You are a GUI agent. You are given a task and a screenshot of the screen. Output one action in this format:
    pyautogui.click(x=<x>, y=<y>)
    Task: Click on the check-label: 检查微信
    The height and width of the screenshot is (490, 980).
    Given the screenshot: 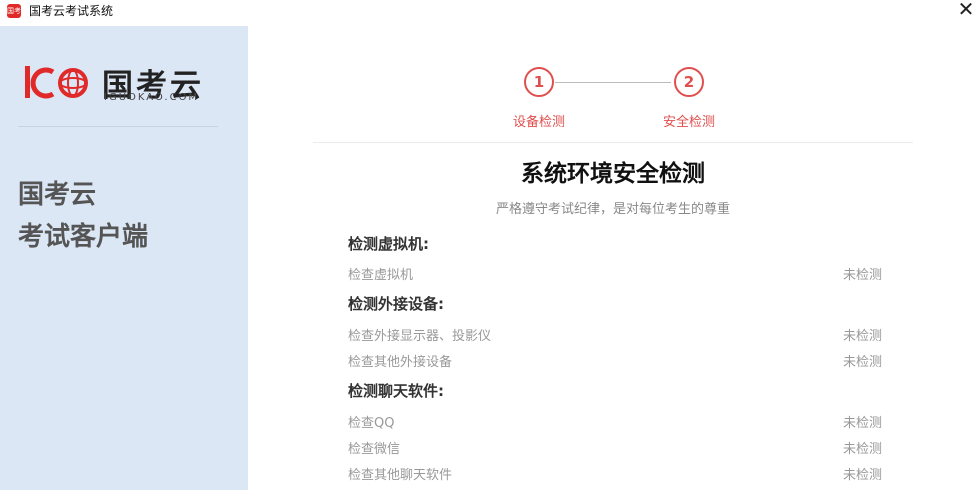 What is the action you would take?
    pyautogui.click(x=374, y=449)
    